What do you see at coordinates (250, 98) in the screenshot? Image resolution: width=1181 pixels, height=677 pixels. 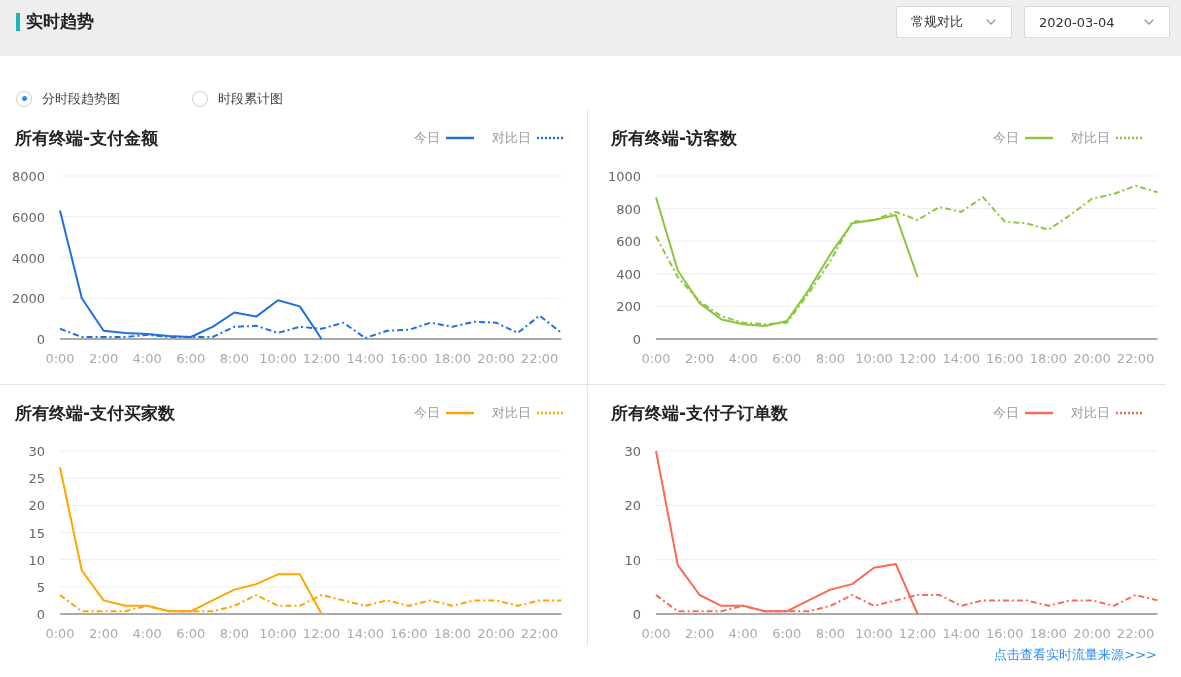 I see `radio-label: 时段累计图` at bounding box center [250, 98].